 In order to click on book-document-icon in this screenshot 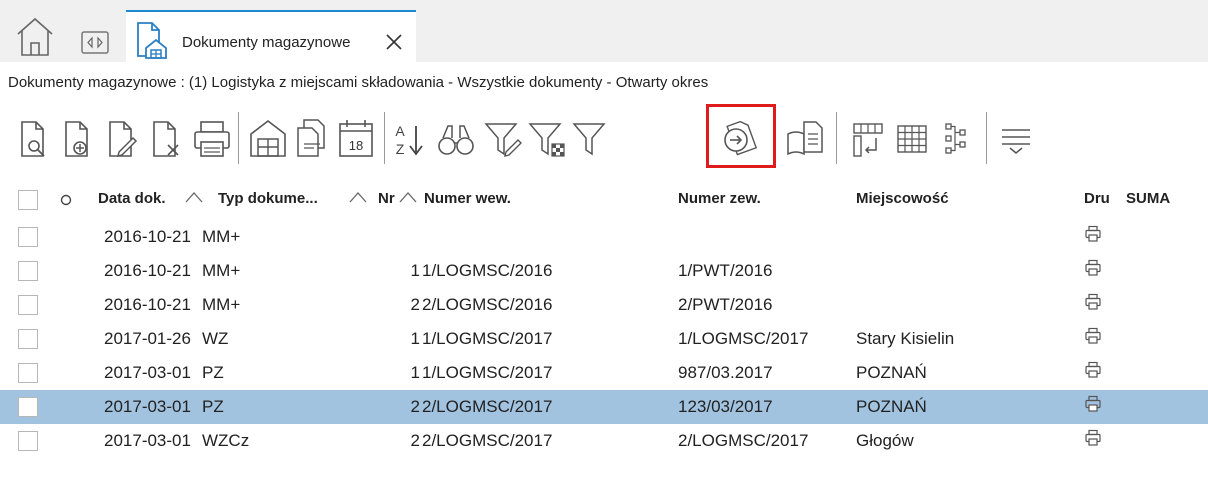, I will do `click(805, 138)`.